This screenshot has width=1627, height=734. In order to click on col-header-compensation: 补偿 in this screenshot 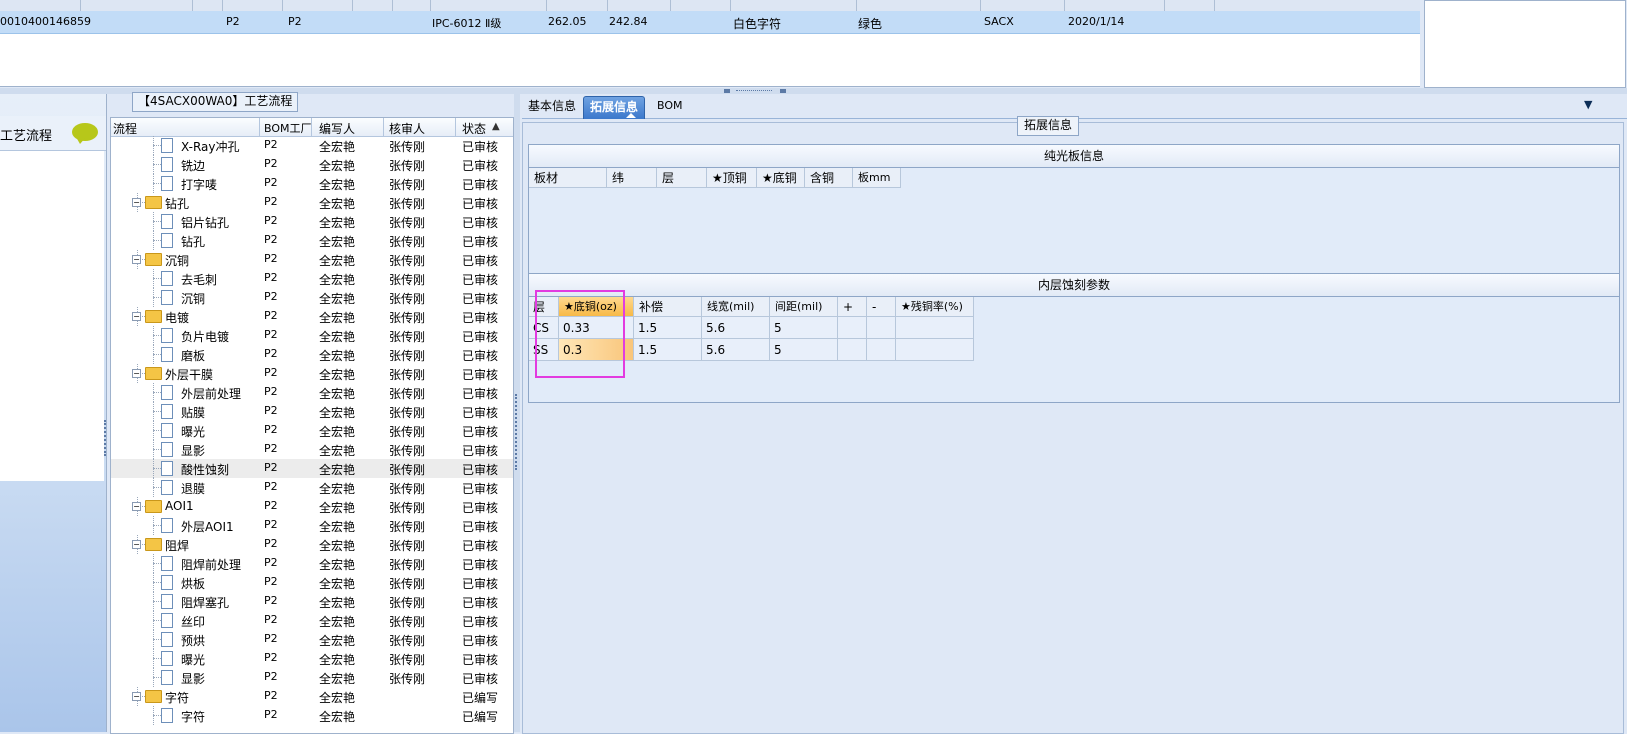, I will do `click(668, 307)`.